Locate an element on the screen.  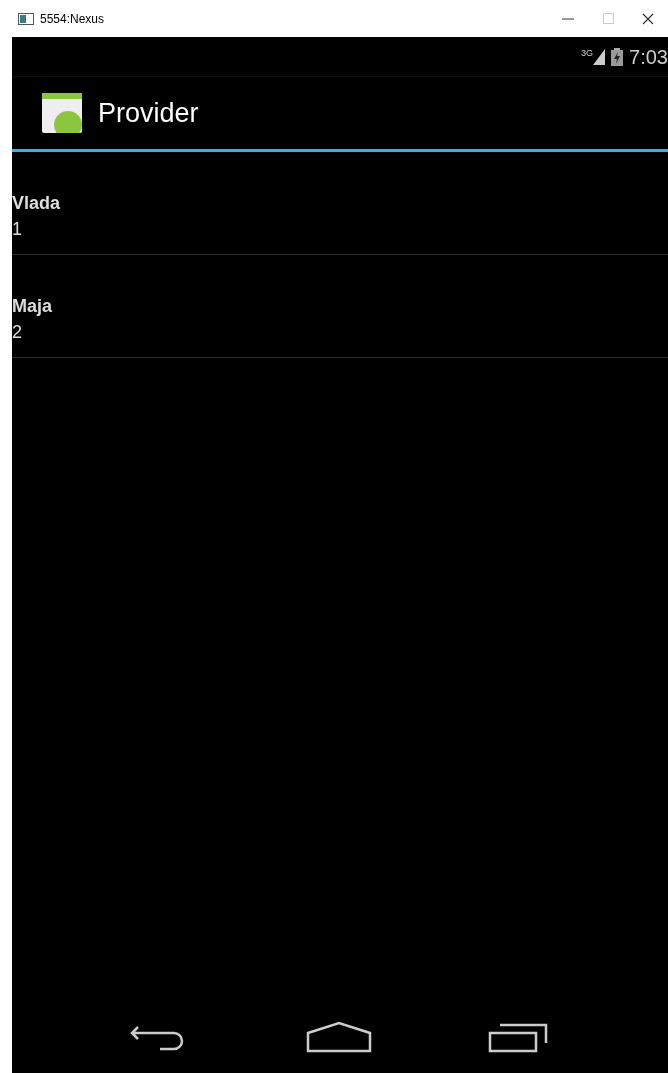
close-icon is located at coordinates (648, 18).